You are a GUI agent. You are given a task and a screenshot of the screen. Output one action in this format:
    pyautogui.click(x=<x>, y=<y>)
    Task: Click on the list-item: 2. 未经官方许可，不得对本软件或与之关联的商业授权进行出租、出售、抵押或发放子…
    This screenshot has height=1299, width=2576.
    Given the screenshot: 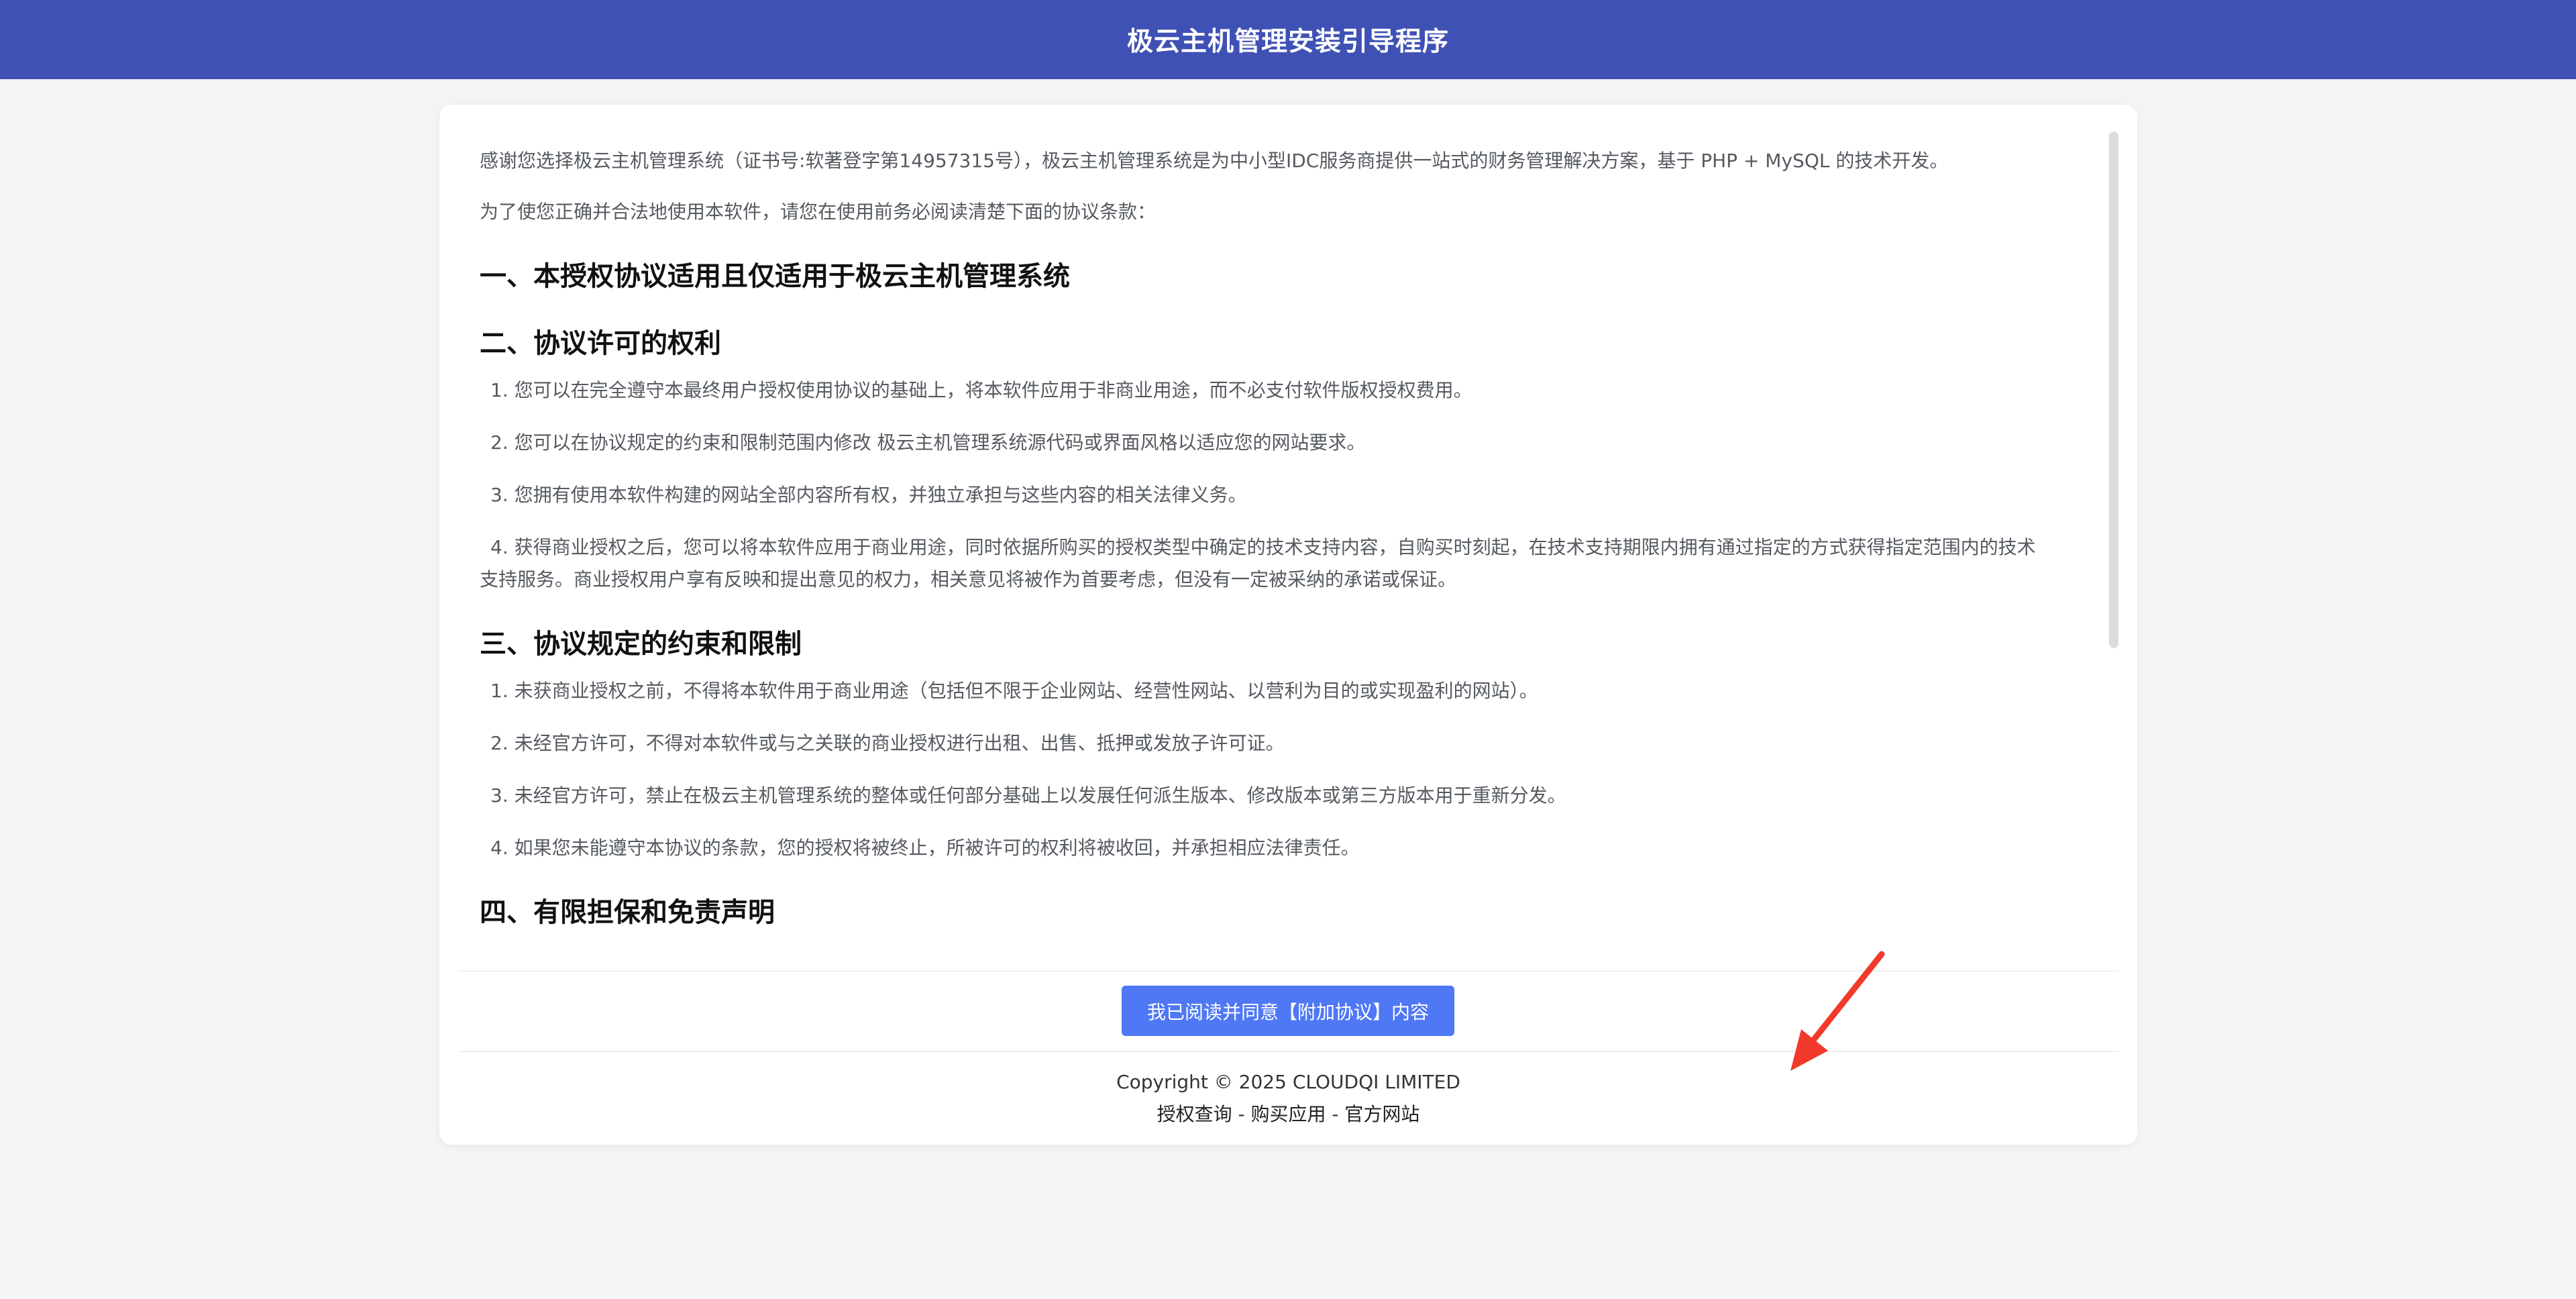 What is the action you would take?
    pyautogui.click(x=887, y=743)
    